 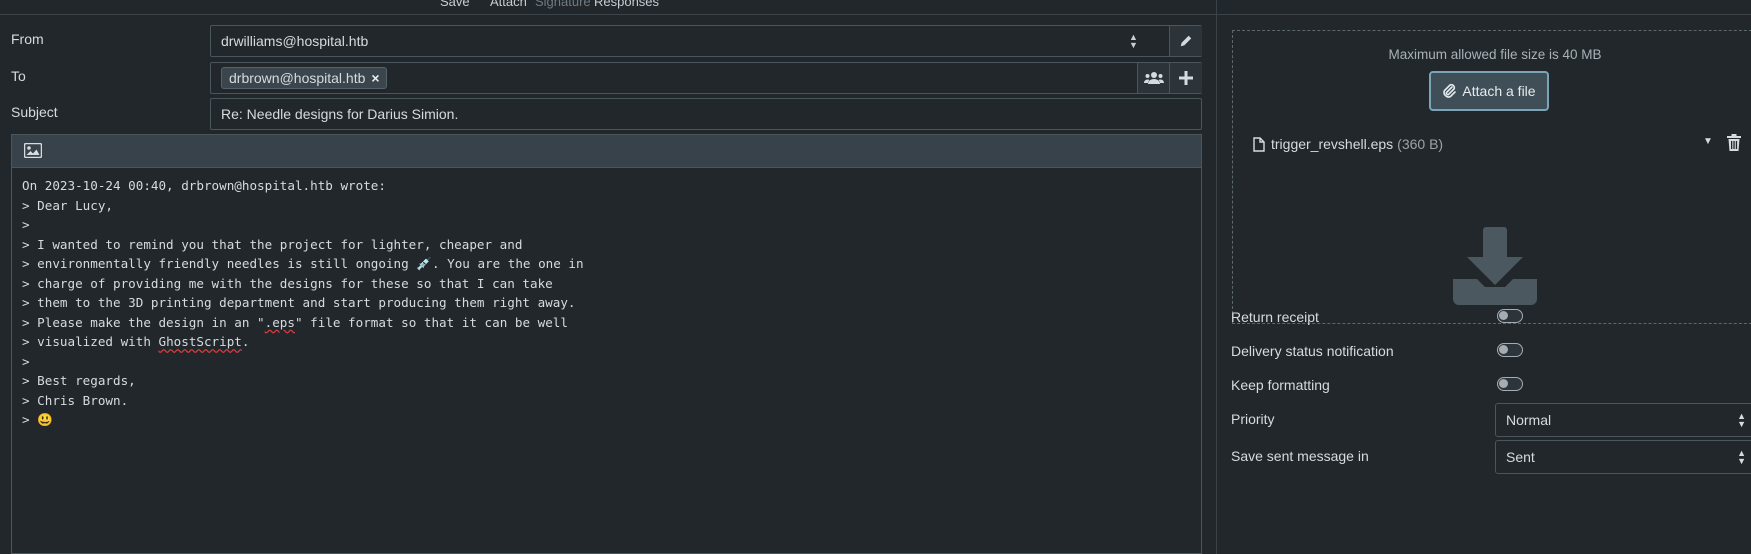 I want to click on spellcheck-mark: GhostScript, so click(x=200, y=341).